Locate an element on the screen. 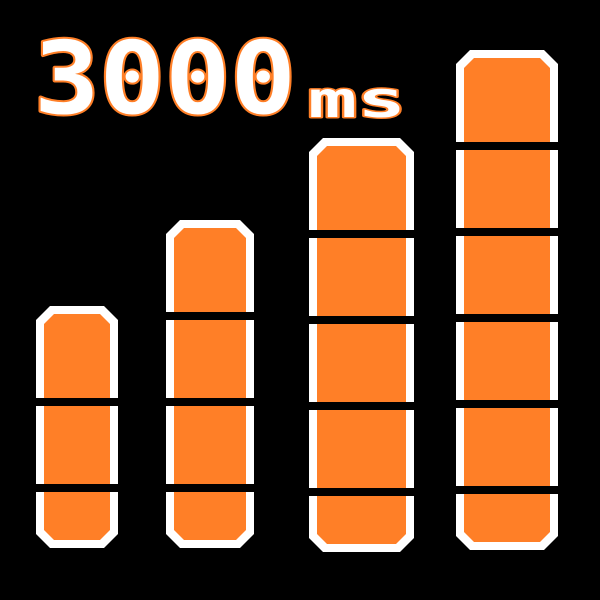 The image size is (600, 600). latency-unit: ms is located at coordinates (357, 100).